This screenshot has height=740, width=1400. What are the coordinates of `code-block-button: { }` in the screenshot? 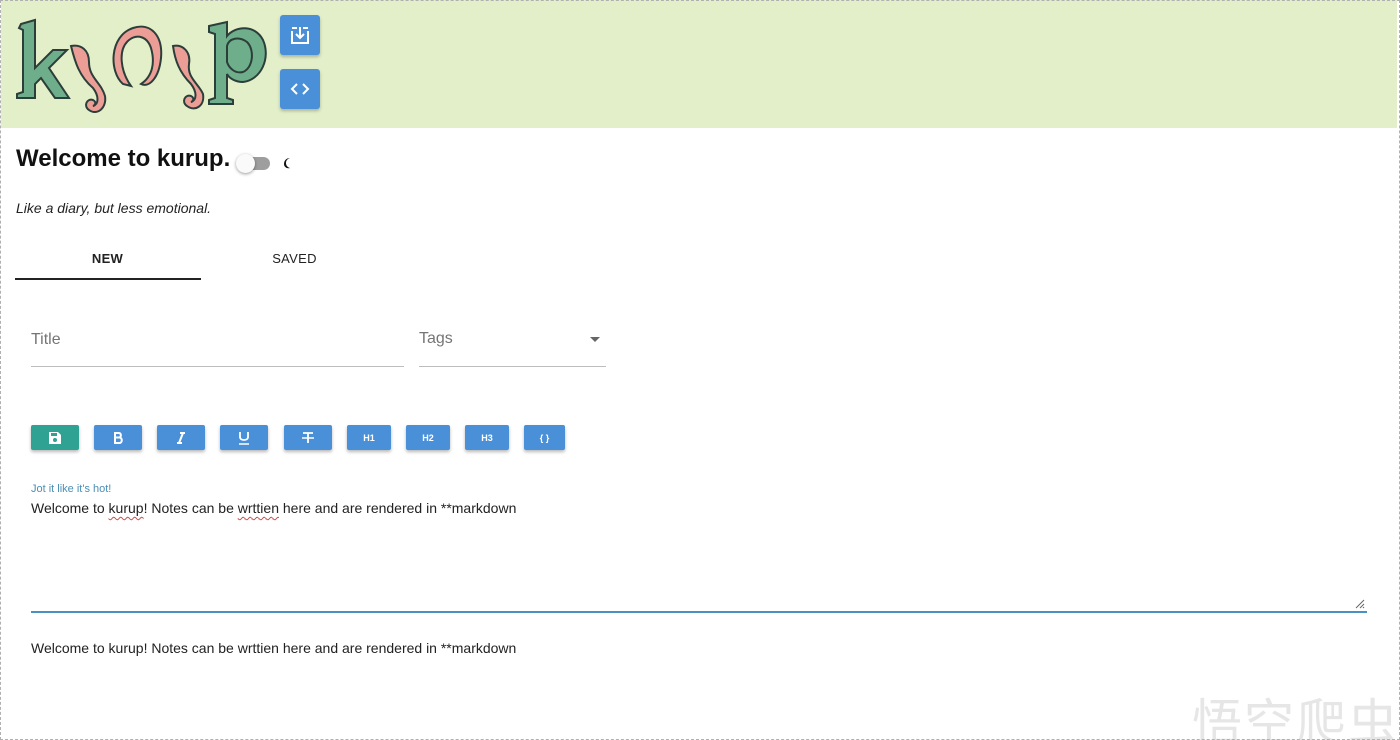 It's located at (544, 437).